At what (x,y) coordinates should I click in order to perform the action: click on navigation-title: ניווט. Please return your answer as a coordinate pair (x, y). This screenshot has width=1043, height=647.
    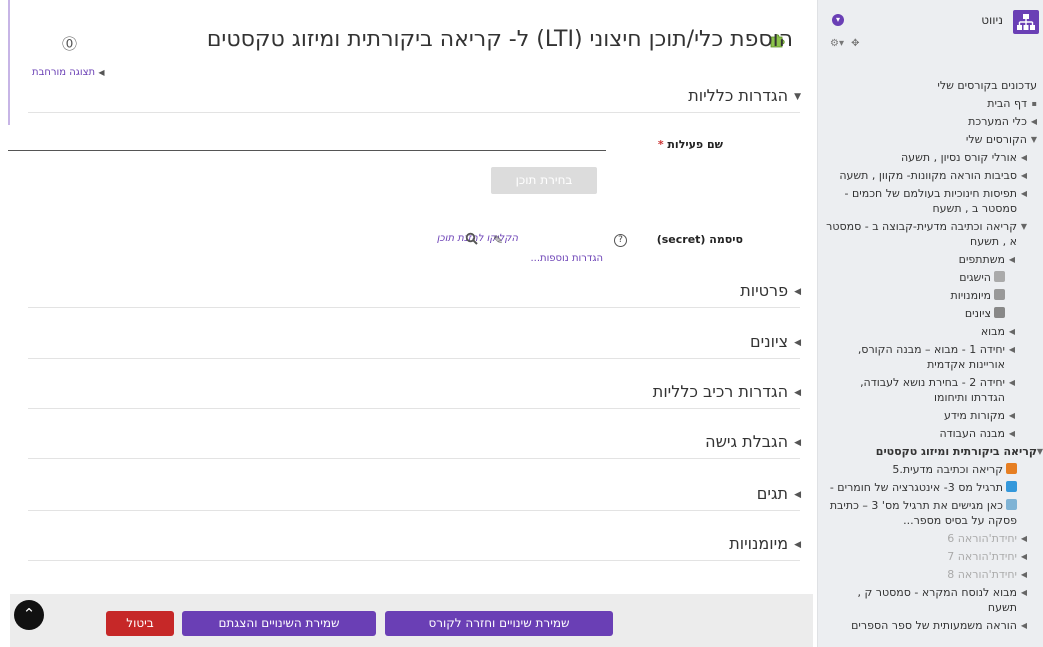
    Looking at the image, I should click on (992, 20).